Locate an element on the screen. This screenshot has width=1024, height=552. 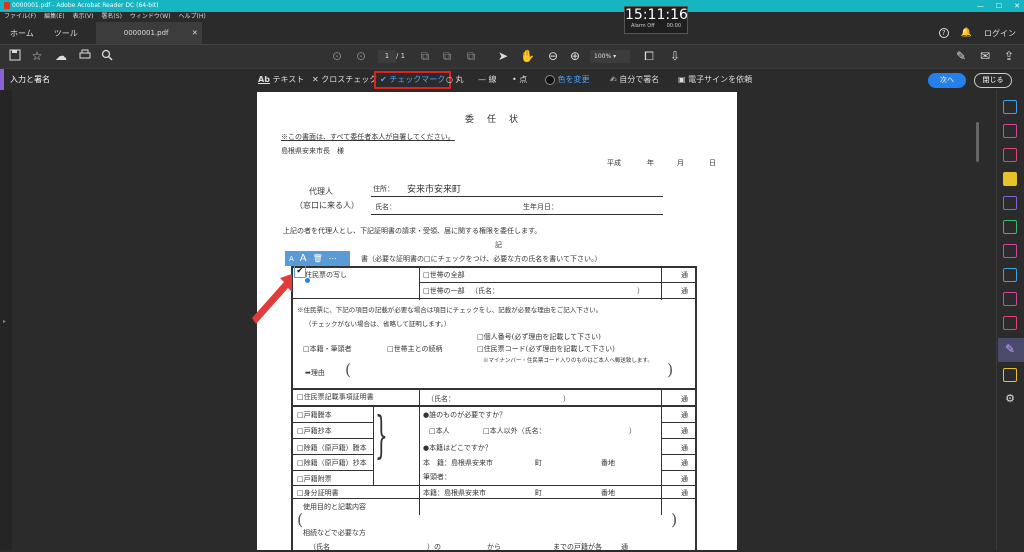
koseki-col-divider is located at coordinates (373, 445).